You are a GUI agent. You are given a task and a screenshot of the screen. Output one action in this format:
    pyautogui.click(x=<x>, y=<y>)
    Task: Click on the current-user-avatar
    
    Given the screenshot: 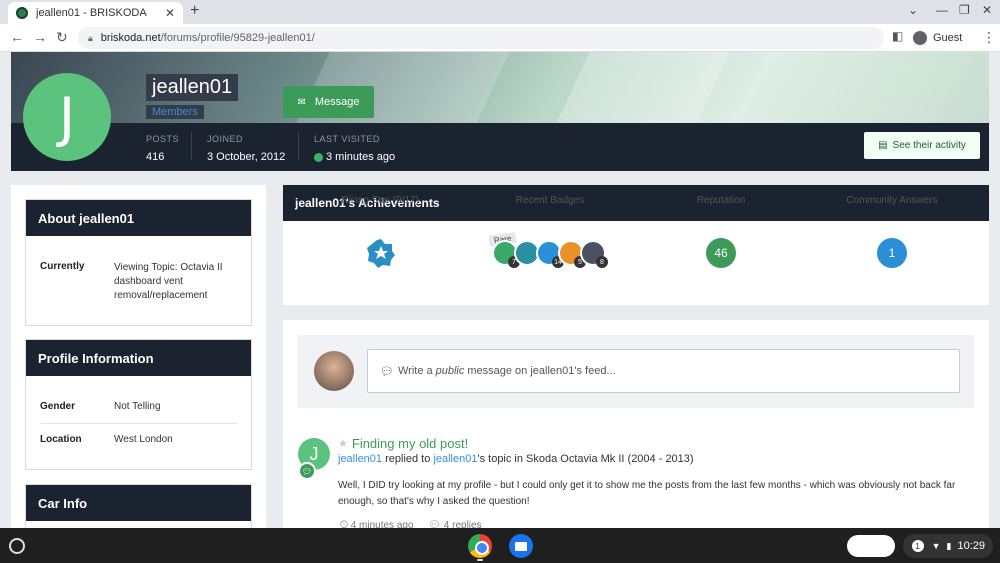 What is the action you would take?
    pyautogui.click(x=334, y=371)
    